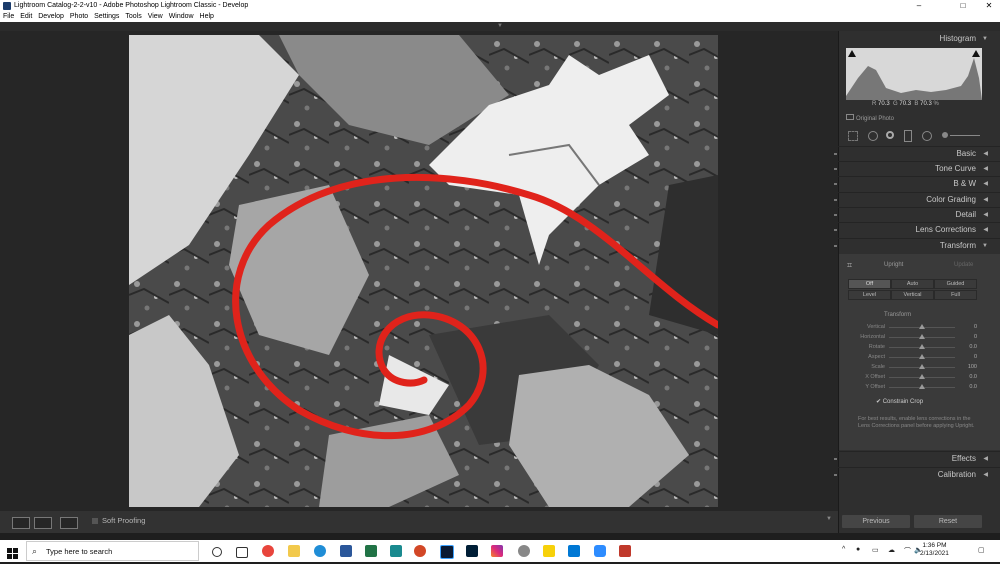 The image size is (1000, 564). I want to click on crop-tool-icon, so click(853, 136).